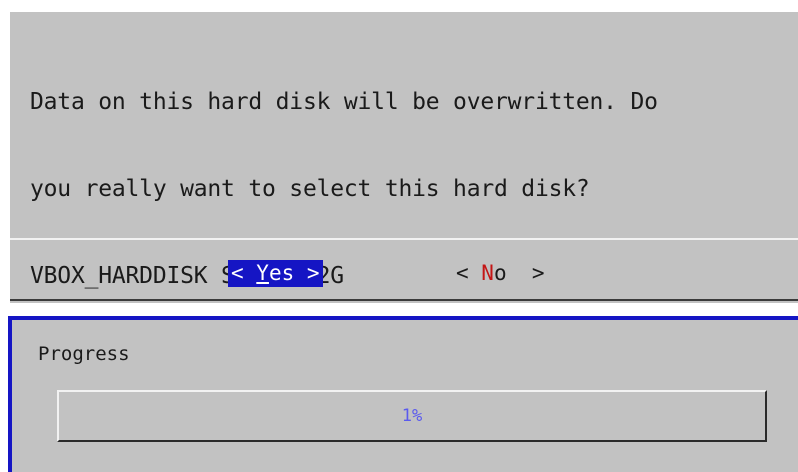 This screenshot has width=798, height=472. Describe the element at coordinates (244, 273) in the screenshot. I see `yes-button-open-bracket: <` at that location.